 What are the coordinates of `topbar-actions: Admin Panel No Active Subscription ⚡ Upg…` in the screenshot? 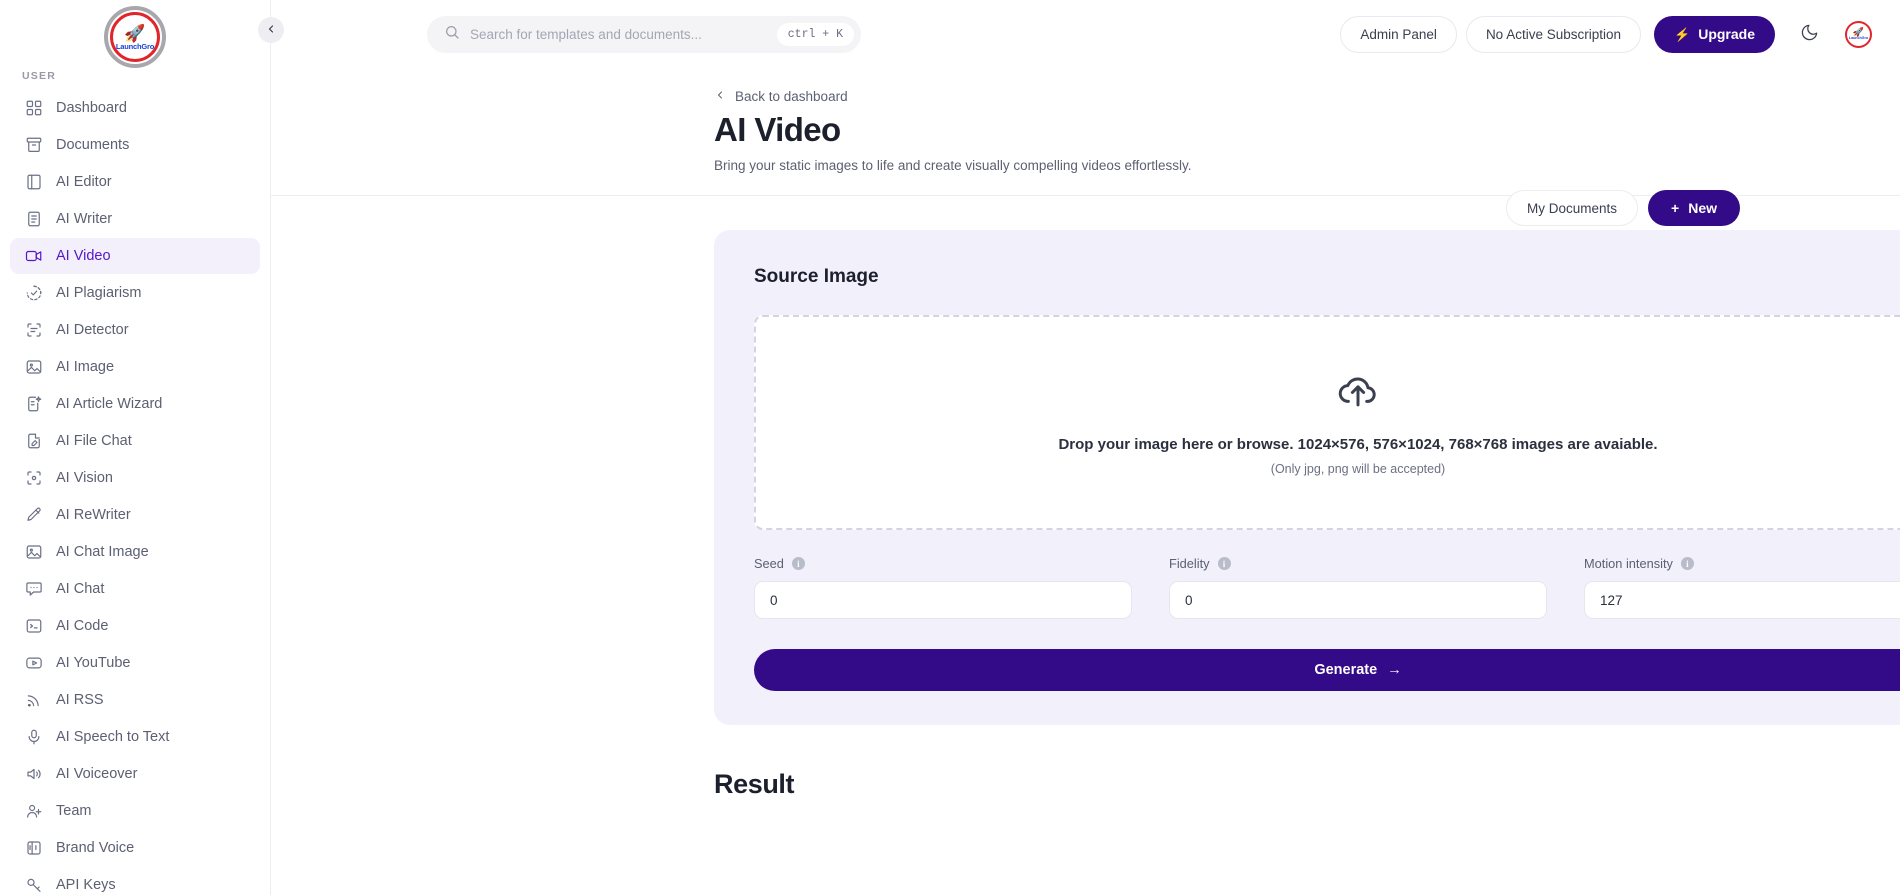 It's located at (1606, 34).